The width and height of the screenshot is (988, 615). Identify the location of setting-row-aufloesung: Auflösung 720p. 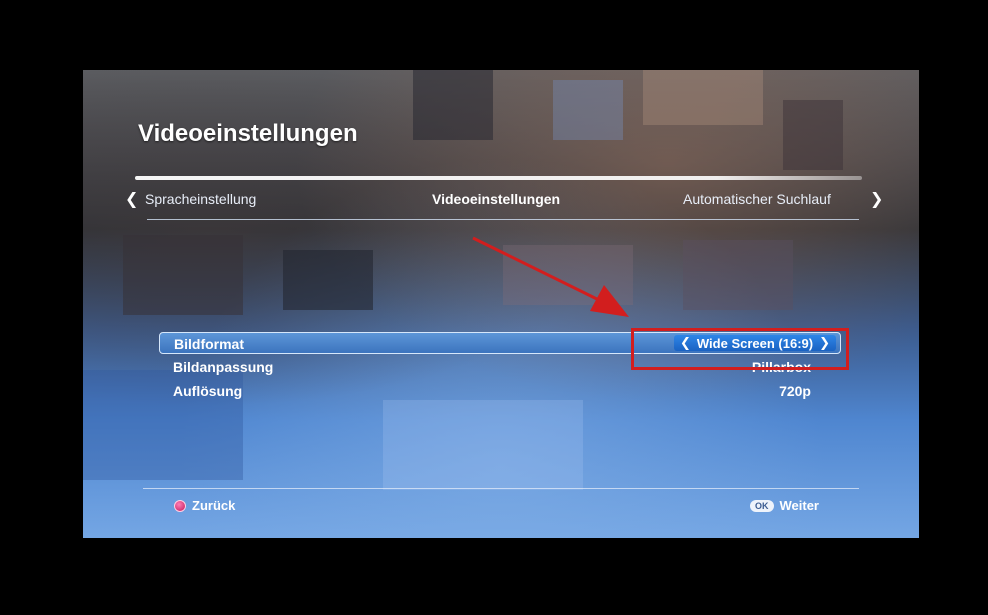
(509, 391).